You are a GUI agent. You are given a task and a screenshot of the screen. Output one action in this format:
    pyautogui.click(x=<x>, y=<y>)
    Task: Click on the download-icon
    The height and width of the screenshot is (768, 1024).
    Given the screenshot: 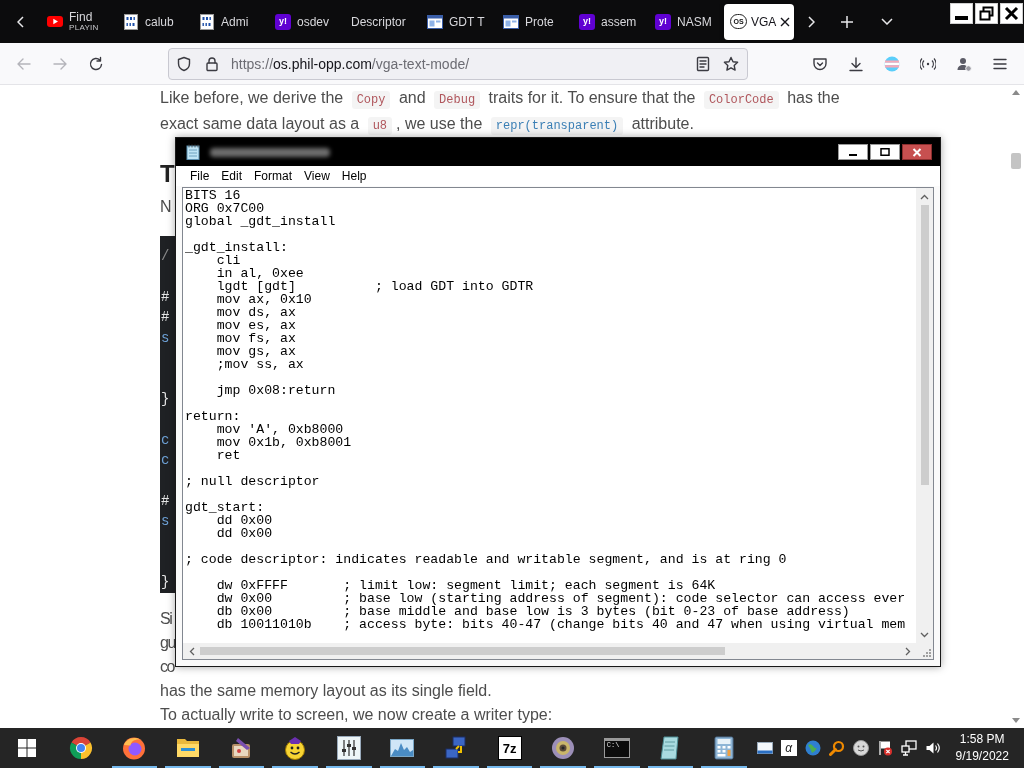 What is the action you would take?
    pyautogui.click(x=856, y=63)
    